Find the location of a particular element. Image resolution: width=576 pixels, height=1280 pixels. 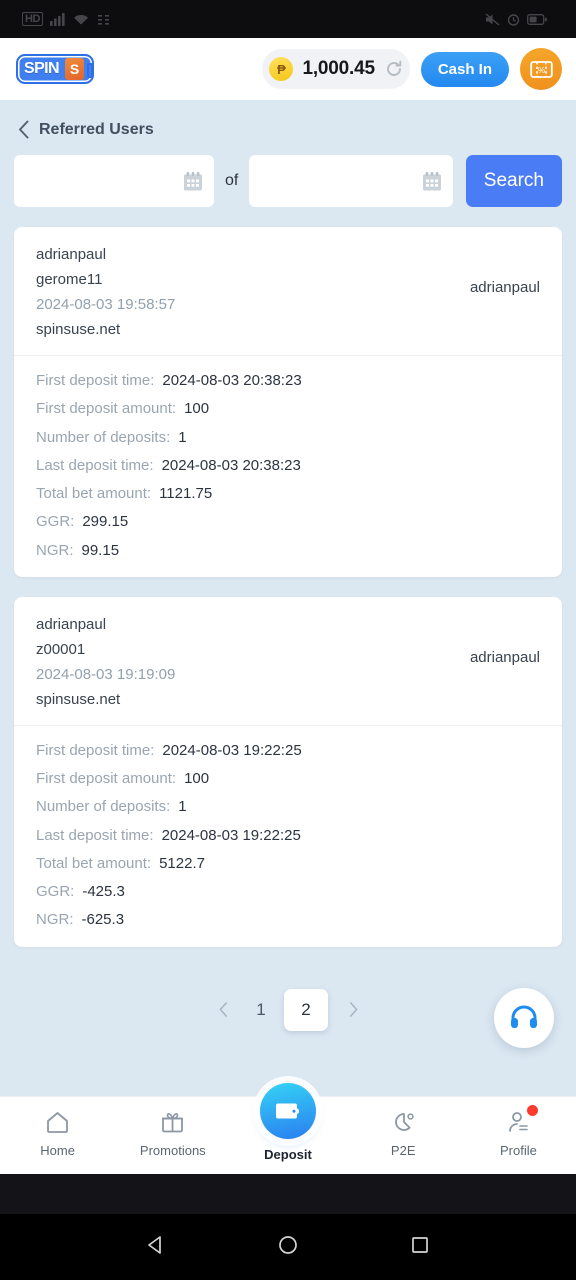

stat-row: First deposit time: 2024-08-03 19:22:25 is located at coordinates (288, 750).